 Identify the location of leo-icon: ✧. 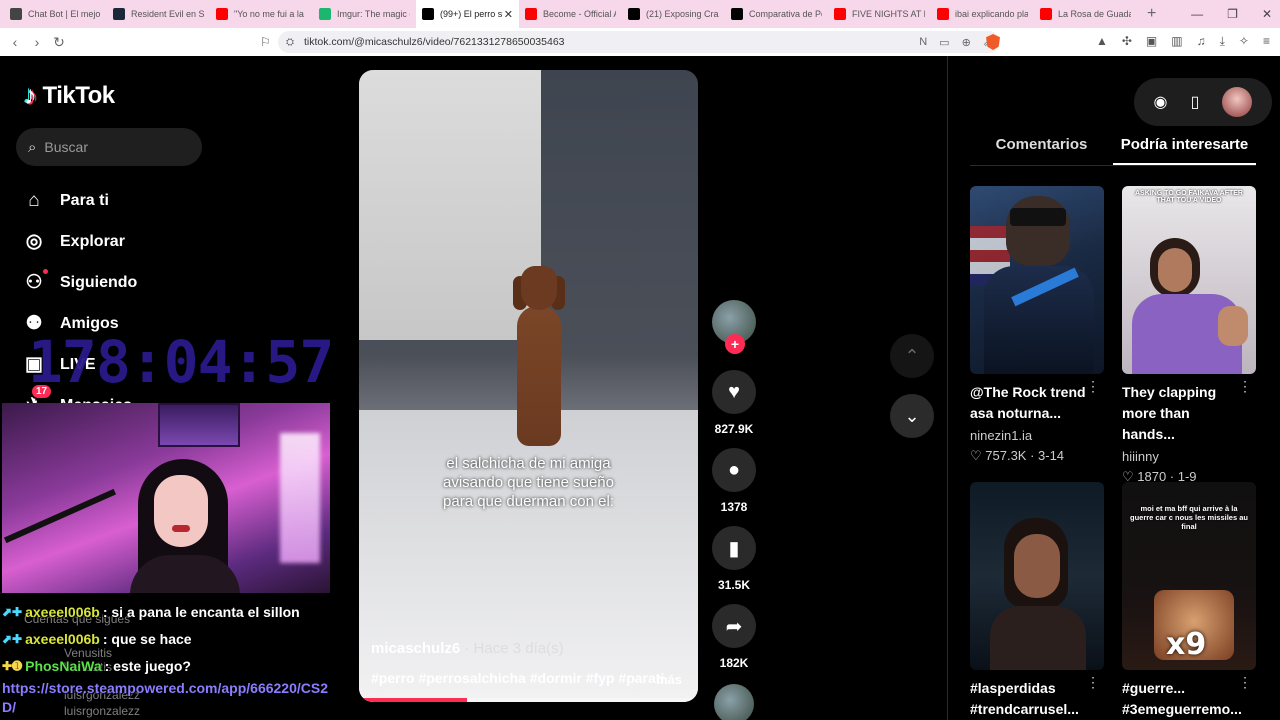
(1244, 41).